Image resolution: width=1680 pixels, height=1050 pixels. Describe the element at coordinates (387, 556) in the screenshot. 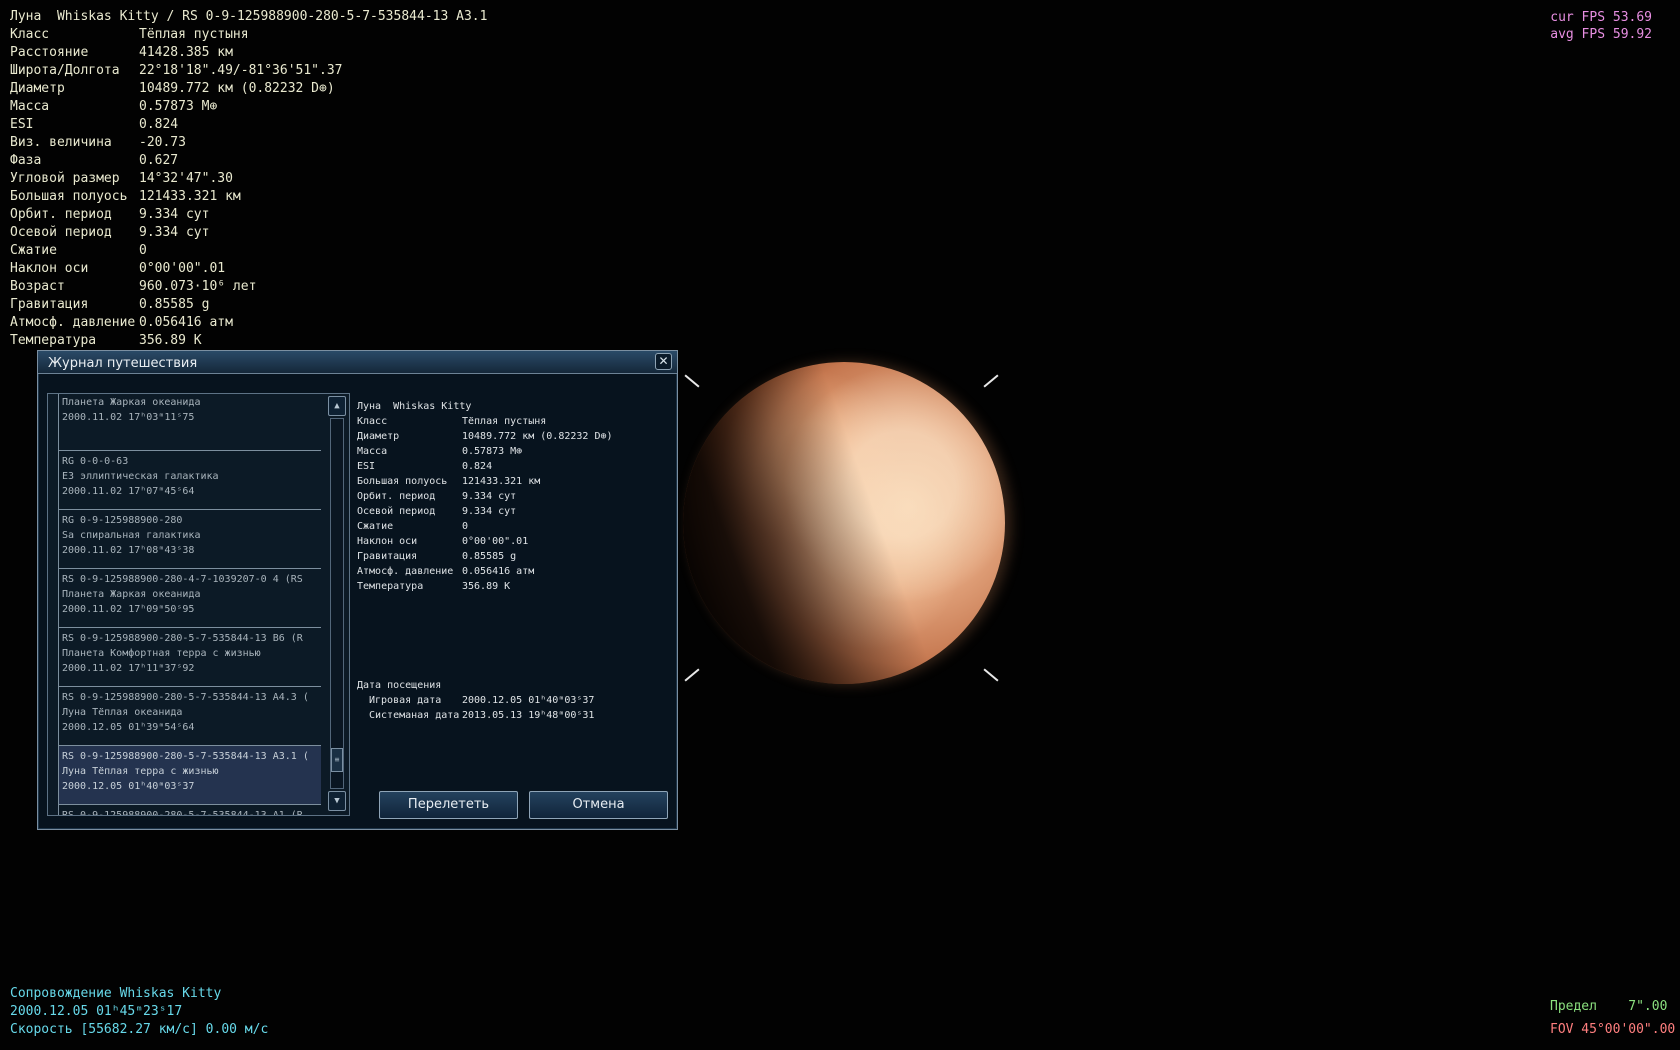

I see `detail-label: Гравитация` at that location.